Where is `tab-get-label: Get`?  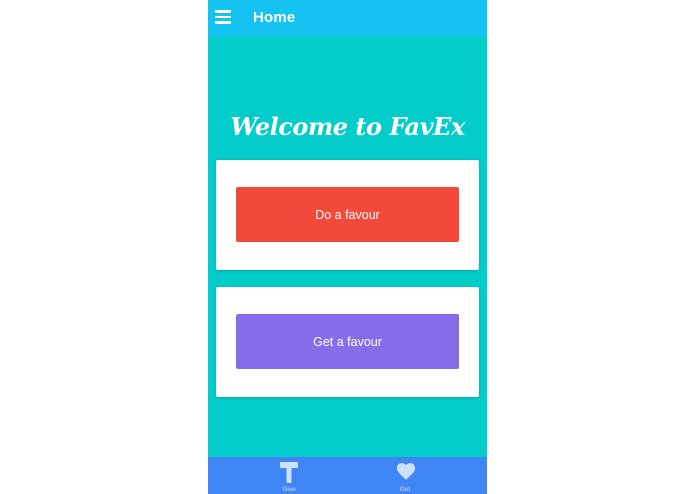
tab-get-label: Get is located at coordinates (405, 489).